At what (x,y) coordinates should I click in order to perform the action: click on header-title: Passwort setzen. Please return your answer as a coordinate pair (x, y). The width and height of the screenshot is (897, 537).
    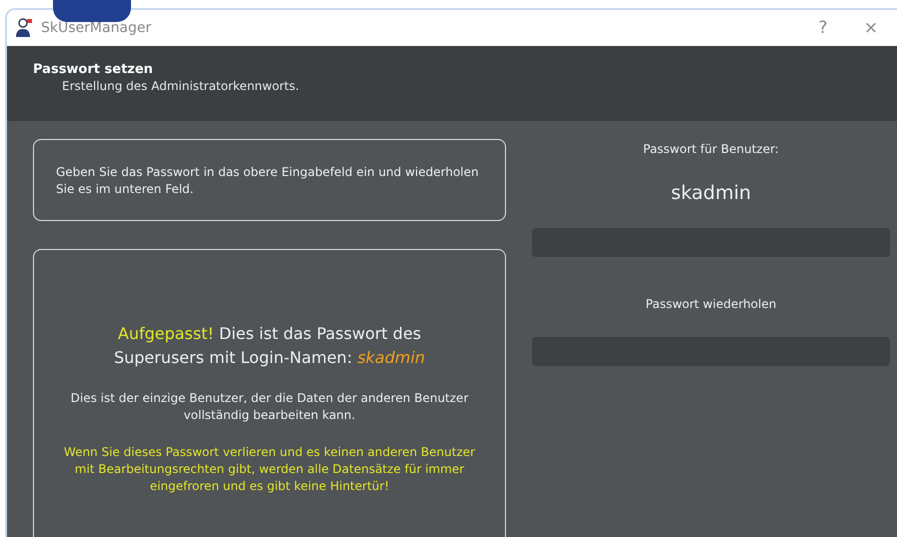
    Looking at the image, I should click on (93, 69).